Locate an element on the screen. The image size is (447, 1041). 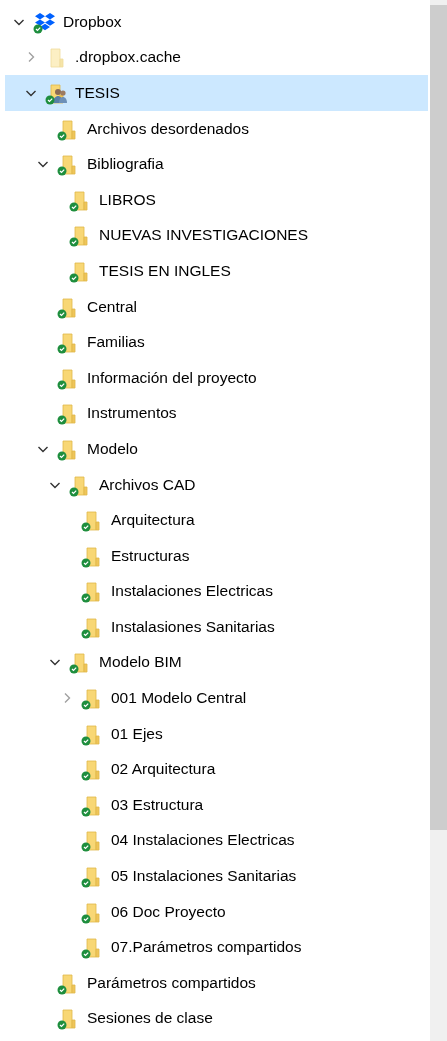
tree-item: Archivos desordenados is located at coordinates (216, 128).